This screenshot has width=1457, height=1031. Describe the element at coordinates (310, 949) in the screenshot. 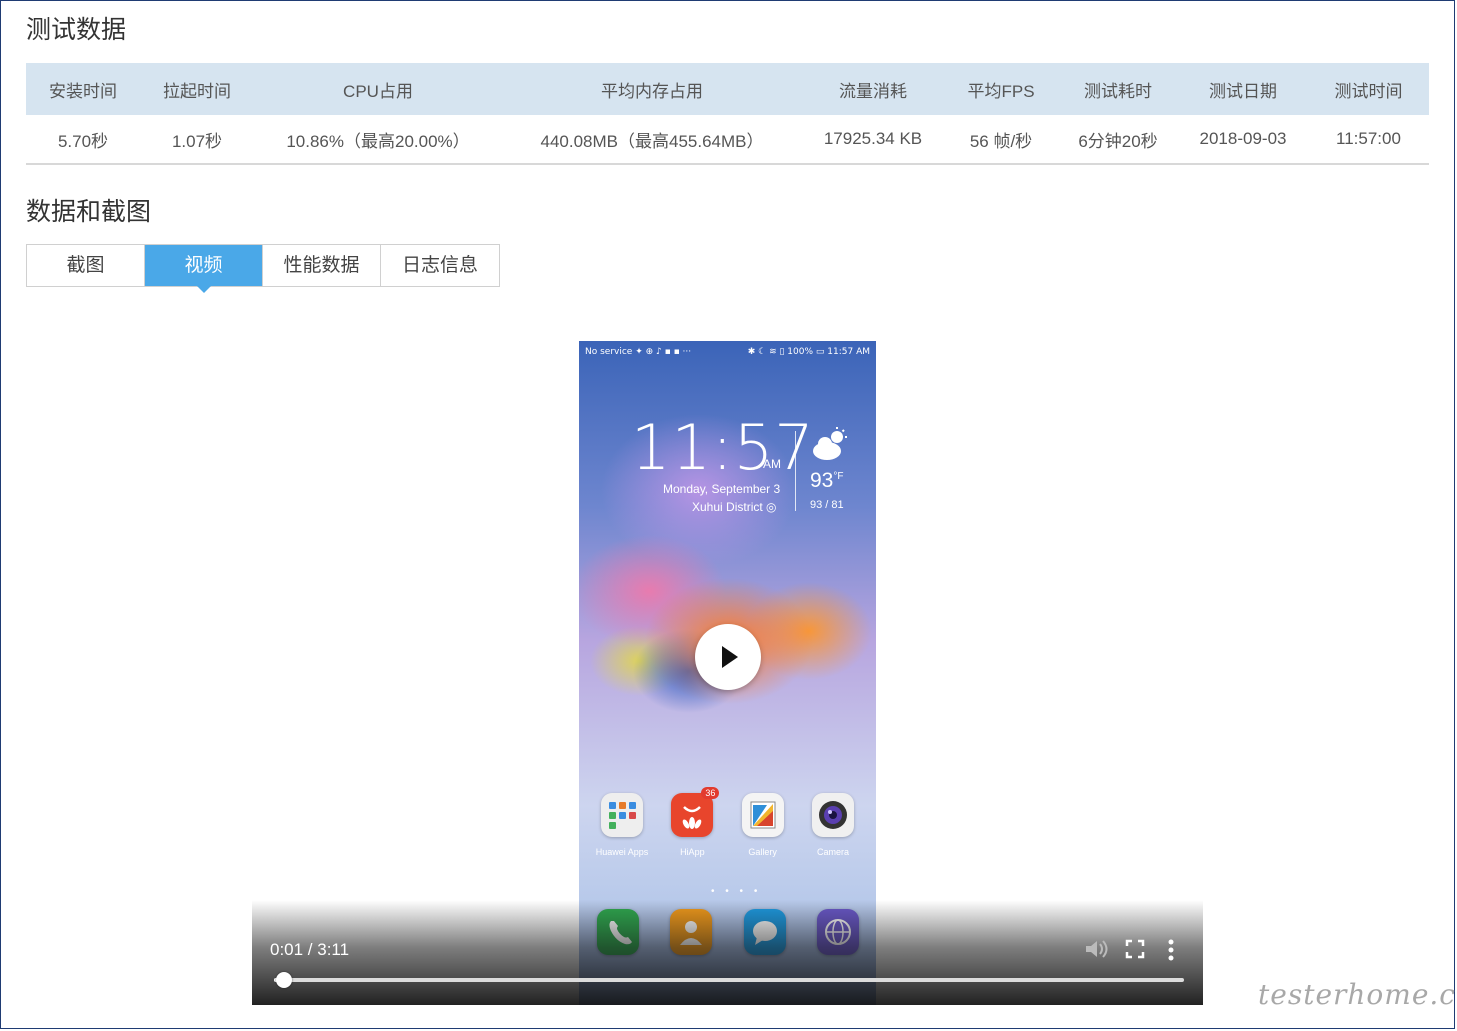

I see `video-time: 0:01 / 3:11` at that location.